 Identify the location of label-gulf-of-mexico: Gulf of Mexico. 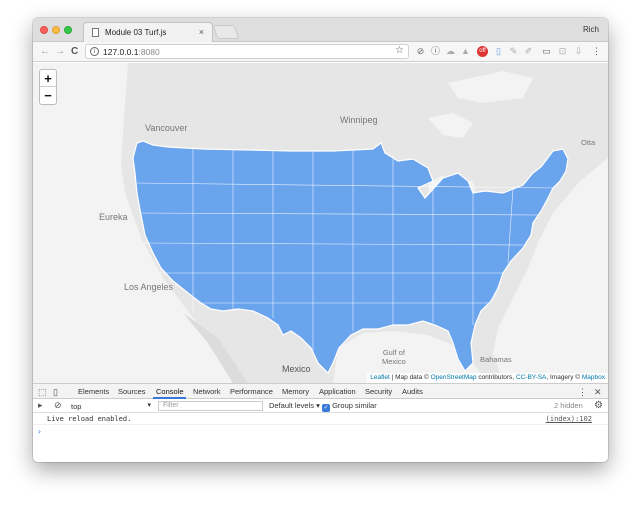
(394, 357).